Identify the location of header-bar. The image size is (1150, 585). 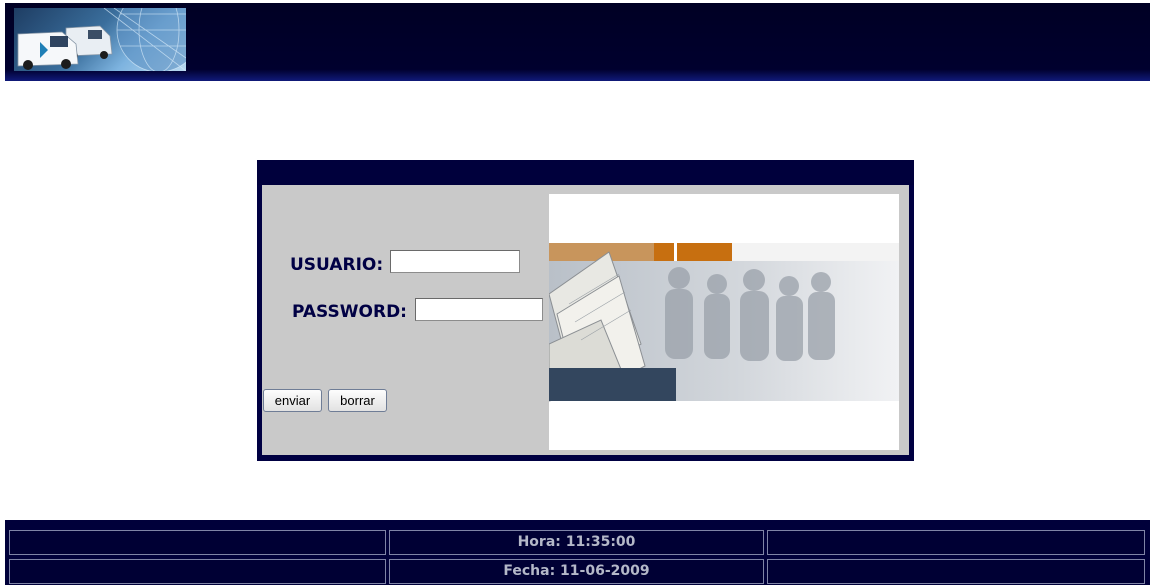
(577, 42).